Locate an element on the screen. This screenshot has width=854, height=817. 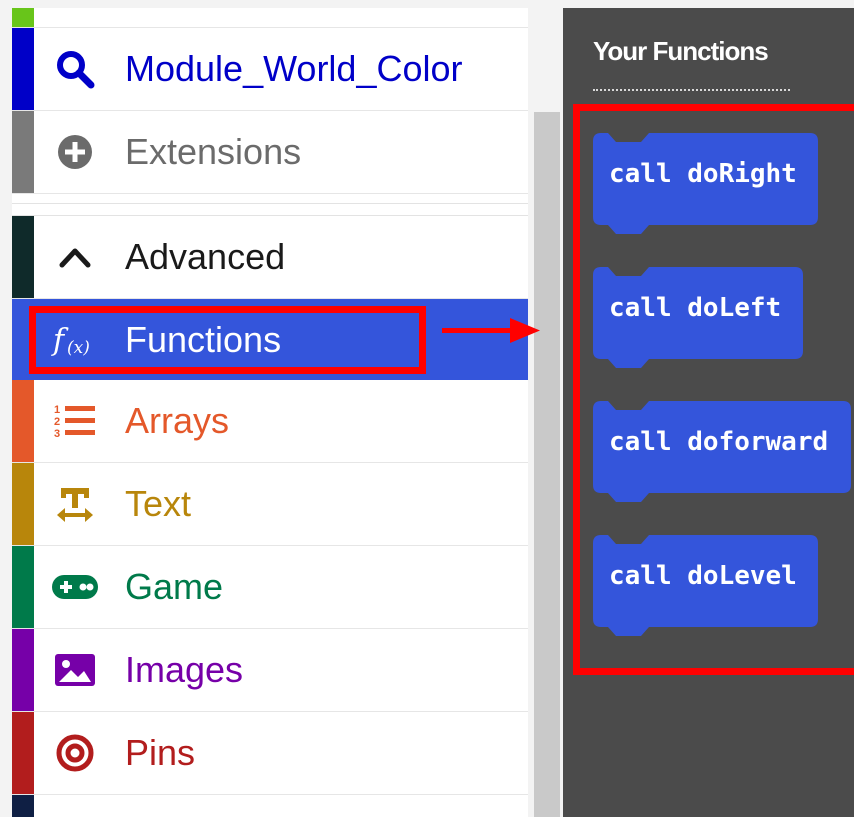
category-extensions: Extensions is located at coordinates (270, 152).